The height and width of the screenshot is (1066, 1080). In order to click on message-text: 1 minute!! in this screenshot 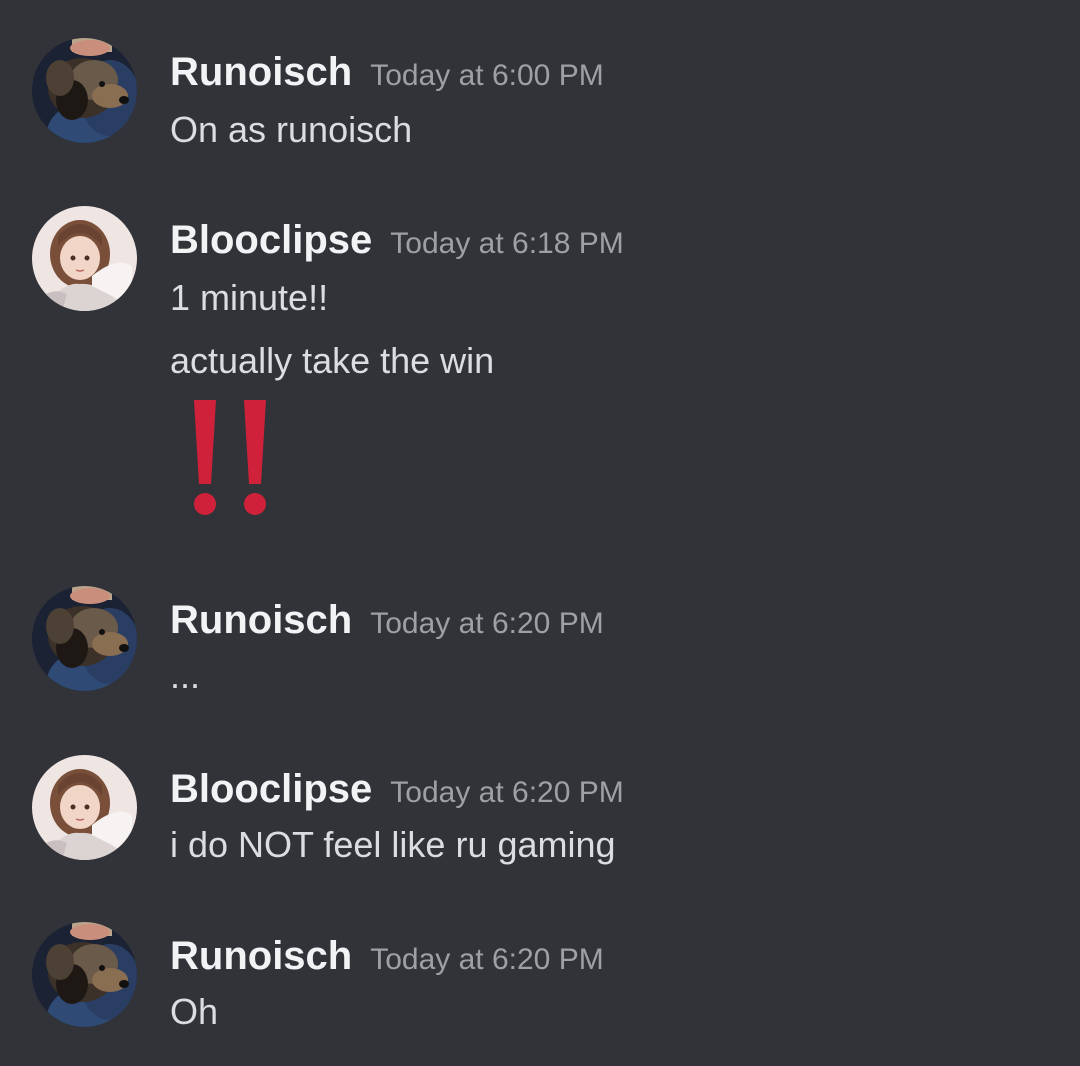, I will do `click(249, 297)`.